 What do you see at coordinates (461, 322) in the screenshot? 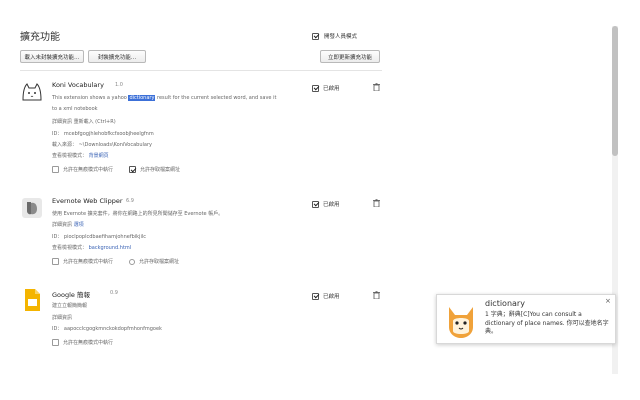
I see `fox-mascot-icon` at bounding box center [461, 322].